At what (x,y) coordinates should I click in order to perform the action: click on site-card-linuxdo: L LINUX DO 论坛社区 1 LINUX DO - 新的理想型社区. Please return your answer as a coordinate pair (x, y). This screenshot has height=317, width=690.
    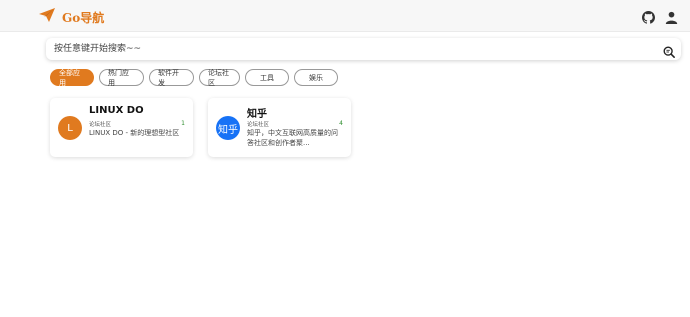
    Looking at the image, I should click on (121, 127).